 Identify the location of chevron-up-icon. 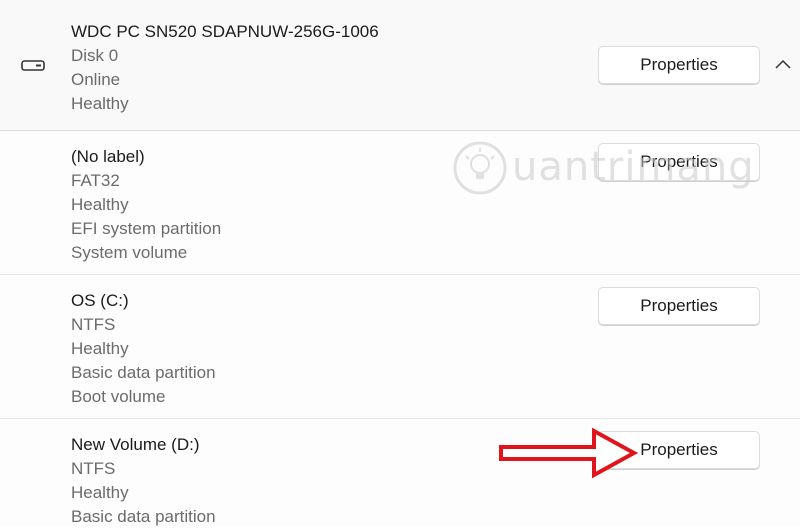
(783, 64).